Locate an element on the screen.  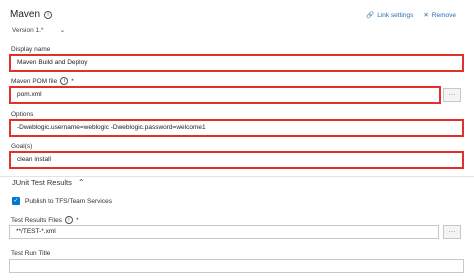
results-files-label-row: Test Results Files i * is located at coordinates (44, 220).